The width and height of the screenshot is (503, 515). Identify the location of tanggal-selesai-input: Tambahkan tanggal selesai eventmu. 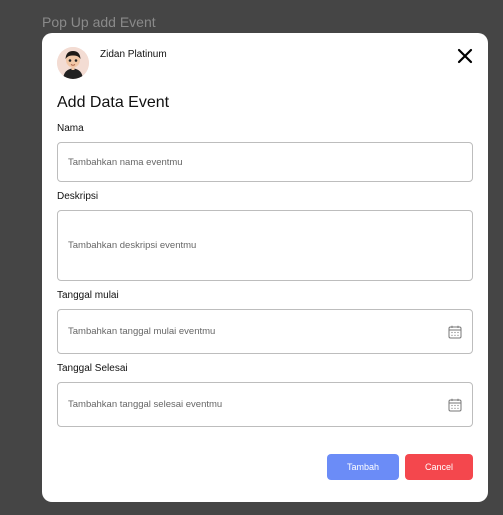
(265, 404).